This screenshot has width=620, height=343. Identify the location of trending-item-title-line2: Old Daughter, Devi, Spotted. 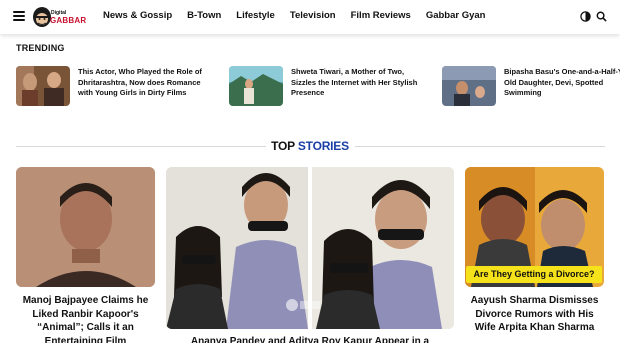
(554, 82).